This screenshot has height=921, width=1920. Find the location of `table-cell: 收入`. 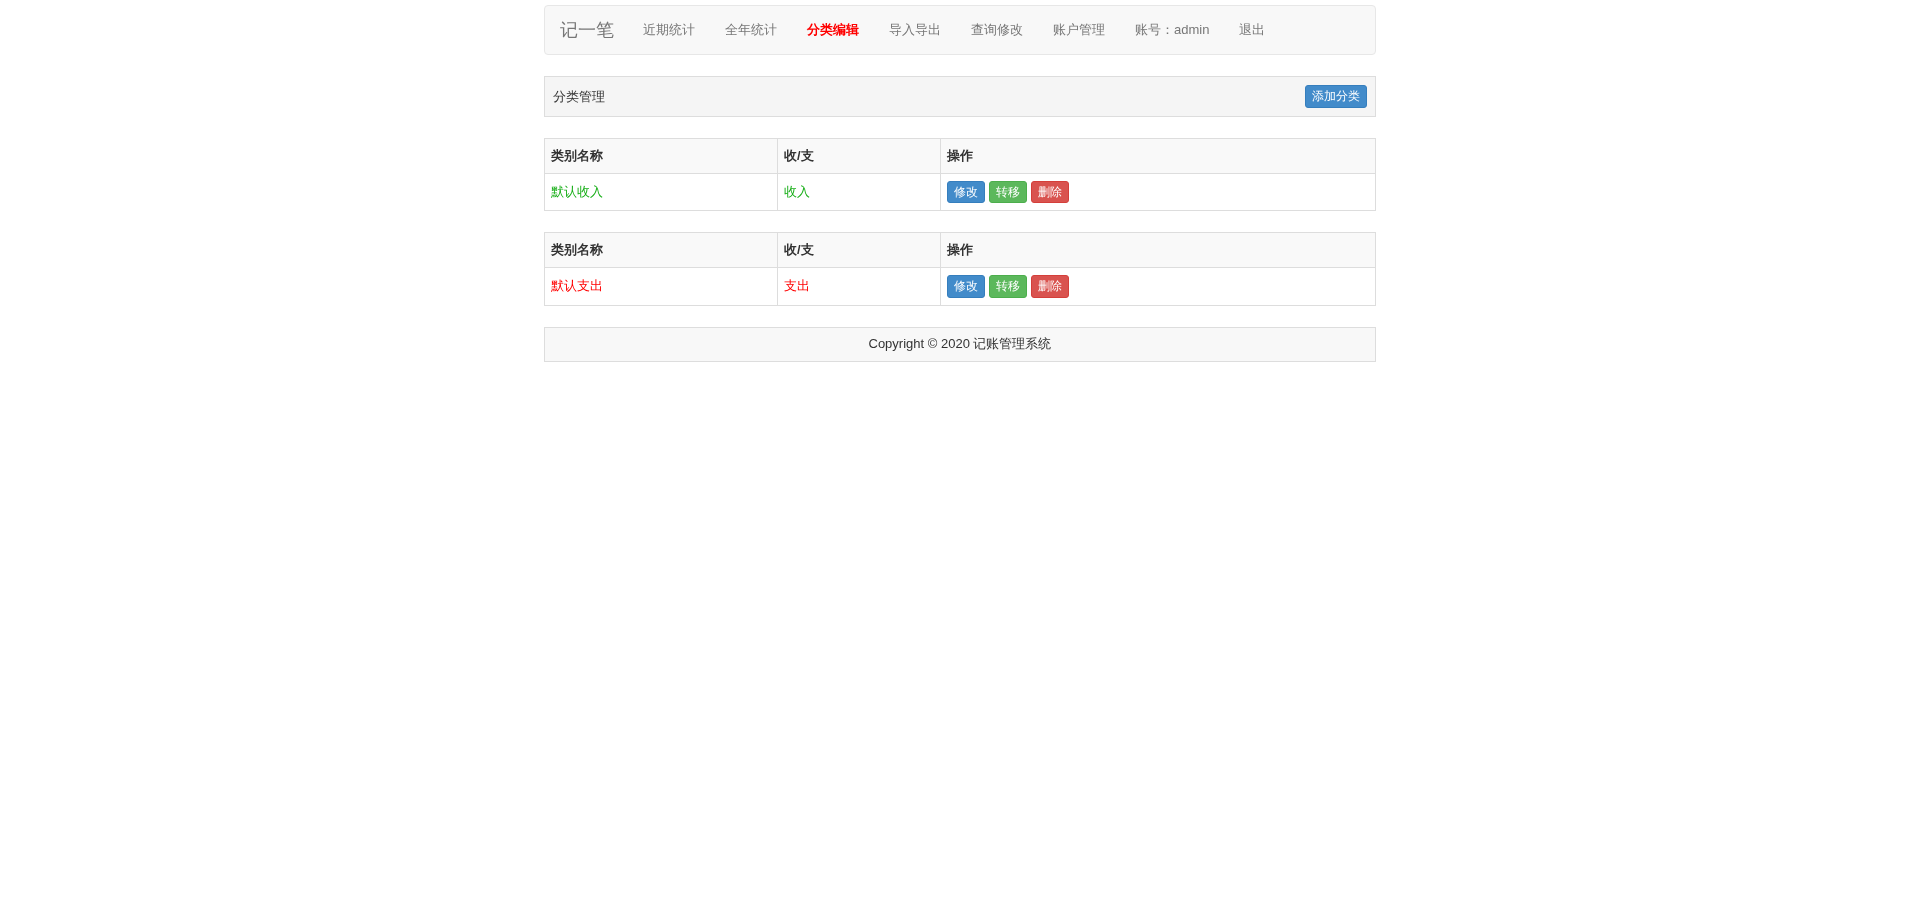

table-cell: 收入 is located at coordinates (859, 192).